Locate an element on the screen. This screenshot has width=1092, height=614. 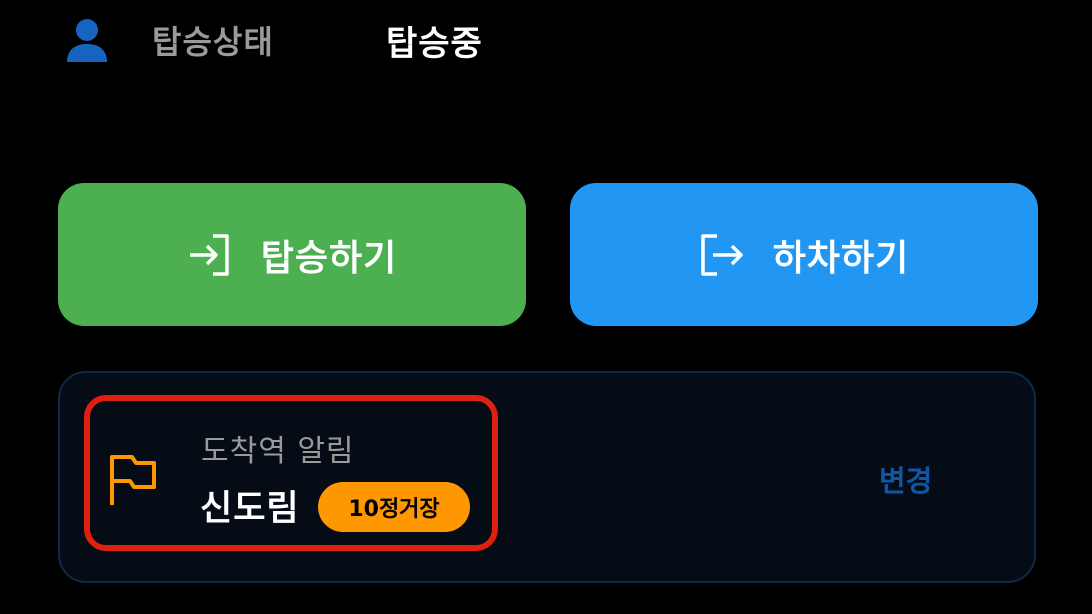
stops-remaining-badge: 10정거장 is located at coordinates (394, 507).